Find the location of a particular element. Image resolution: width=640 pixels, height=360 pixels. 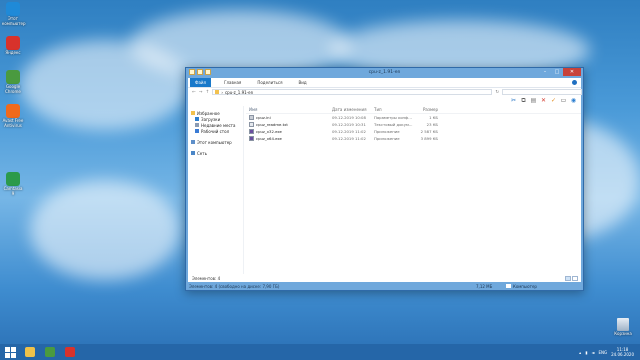

camtasia-taskbar-icon is located at coordinates (70, 352).